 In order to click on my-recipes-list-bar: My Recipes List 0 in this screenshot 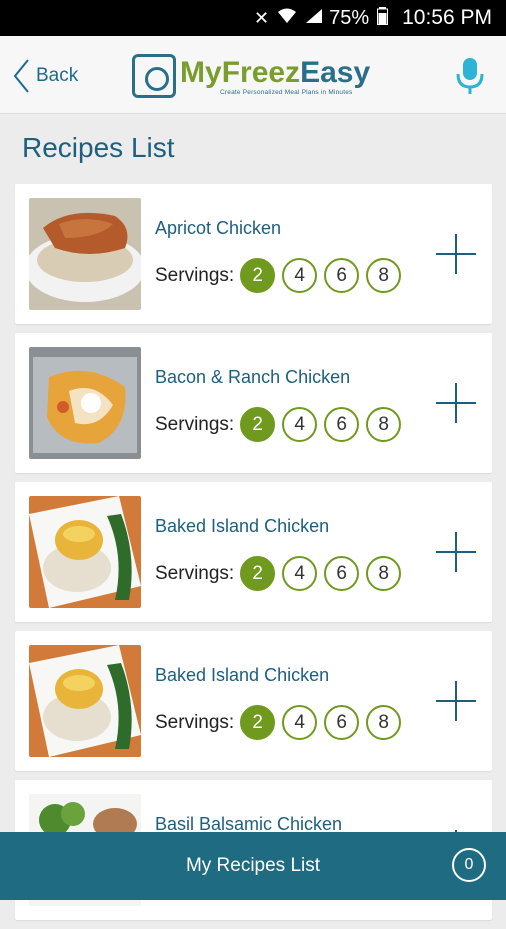, I will do `click(253, 866)`.